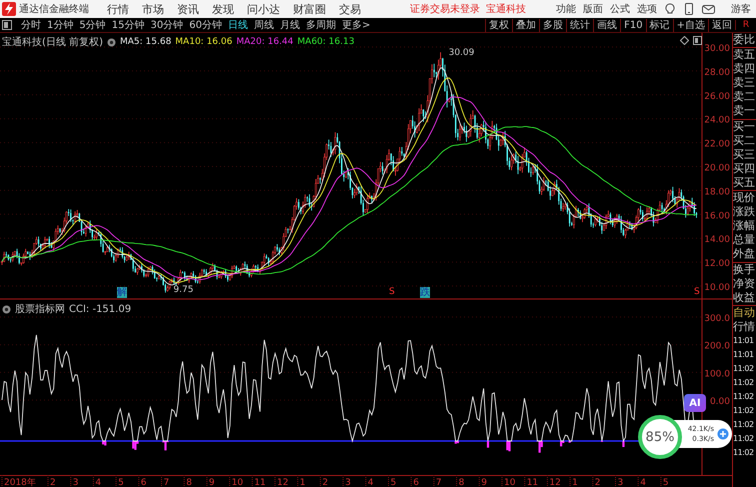 The image size is (756, 487). I want to click on section-label: 行情, so click(744, 327).